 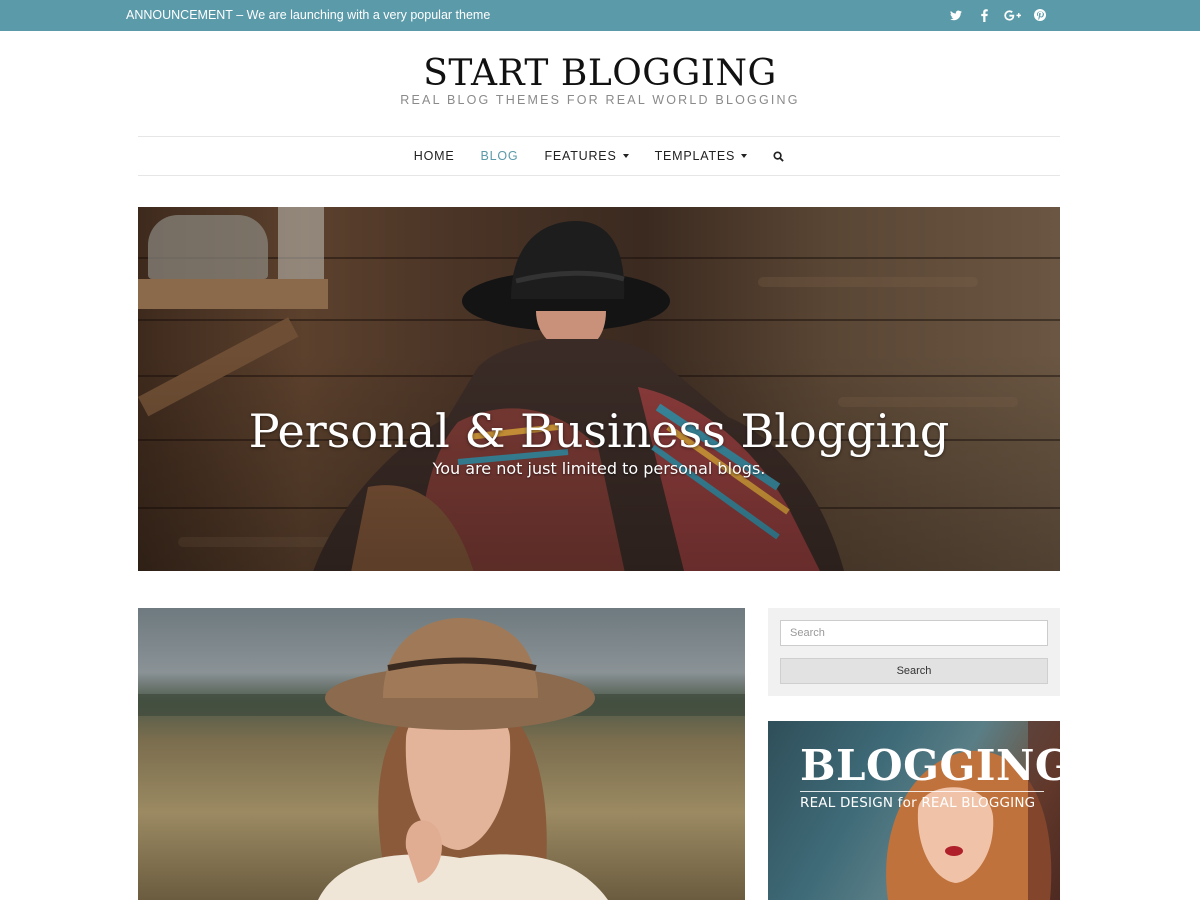 I want to click on hero-title: Personal & Business Blogging, so click(x=599, y=431).